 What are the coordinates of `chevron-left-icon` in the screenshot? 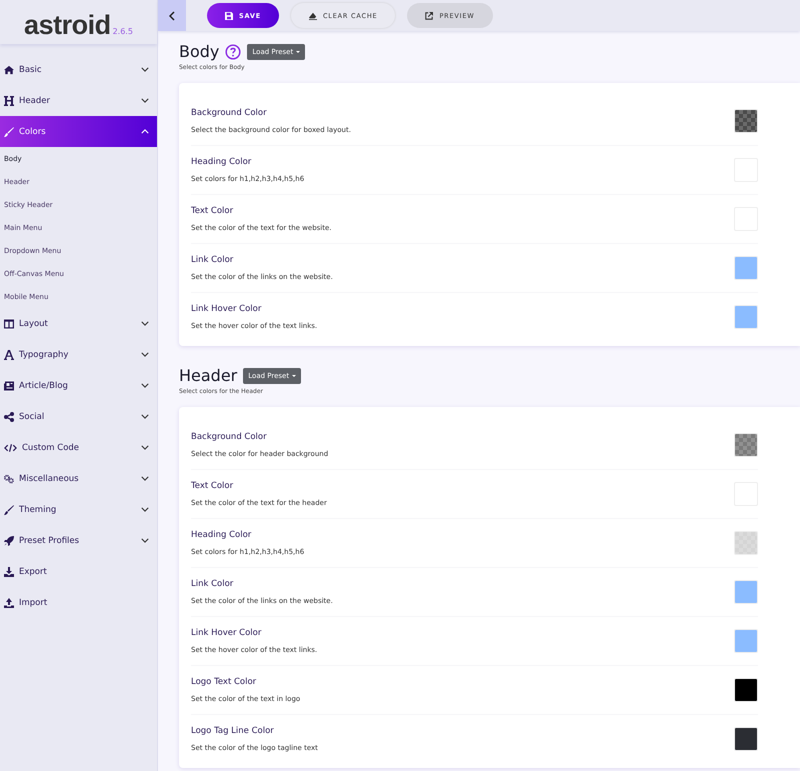 It's located at (172, 15).